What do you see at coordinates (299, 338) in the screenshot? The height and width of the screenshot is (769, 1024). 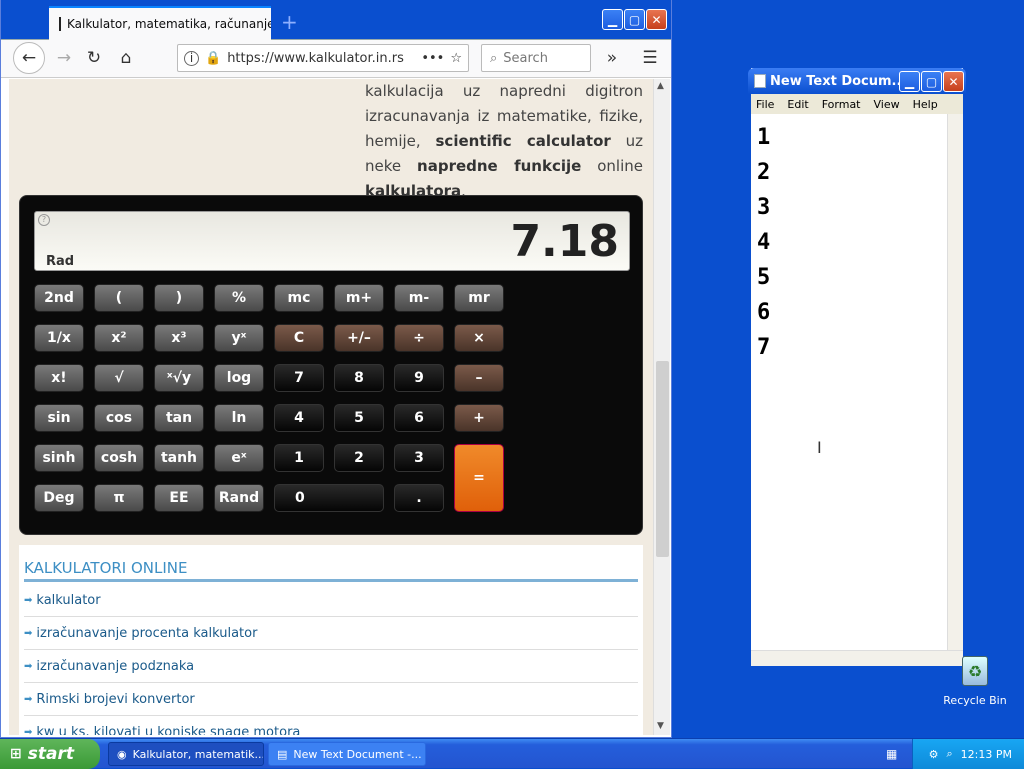 I see `calc-key-12: C` at bounding box center [299, 338].